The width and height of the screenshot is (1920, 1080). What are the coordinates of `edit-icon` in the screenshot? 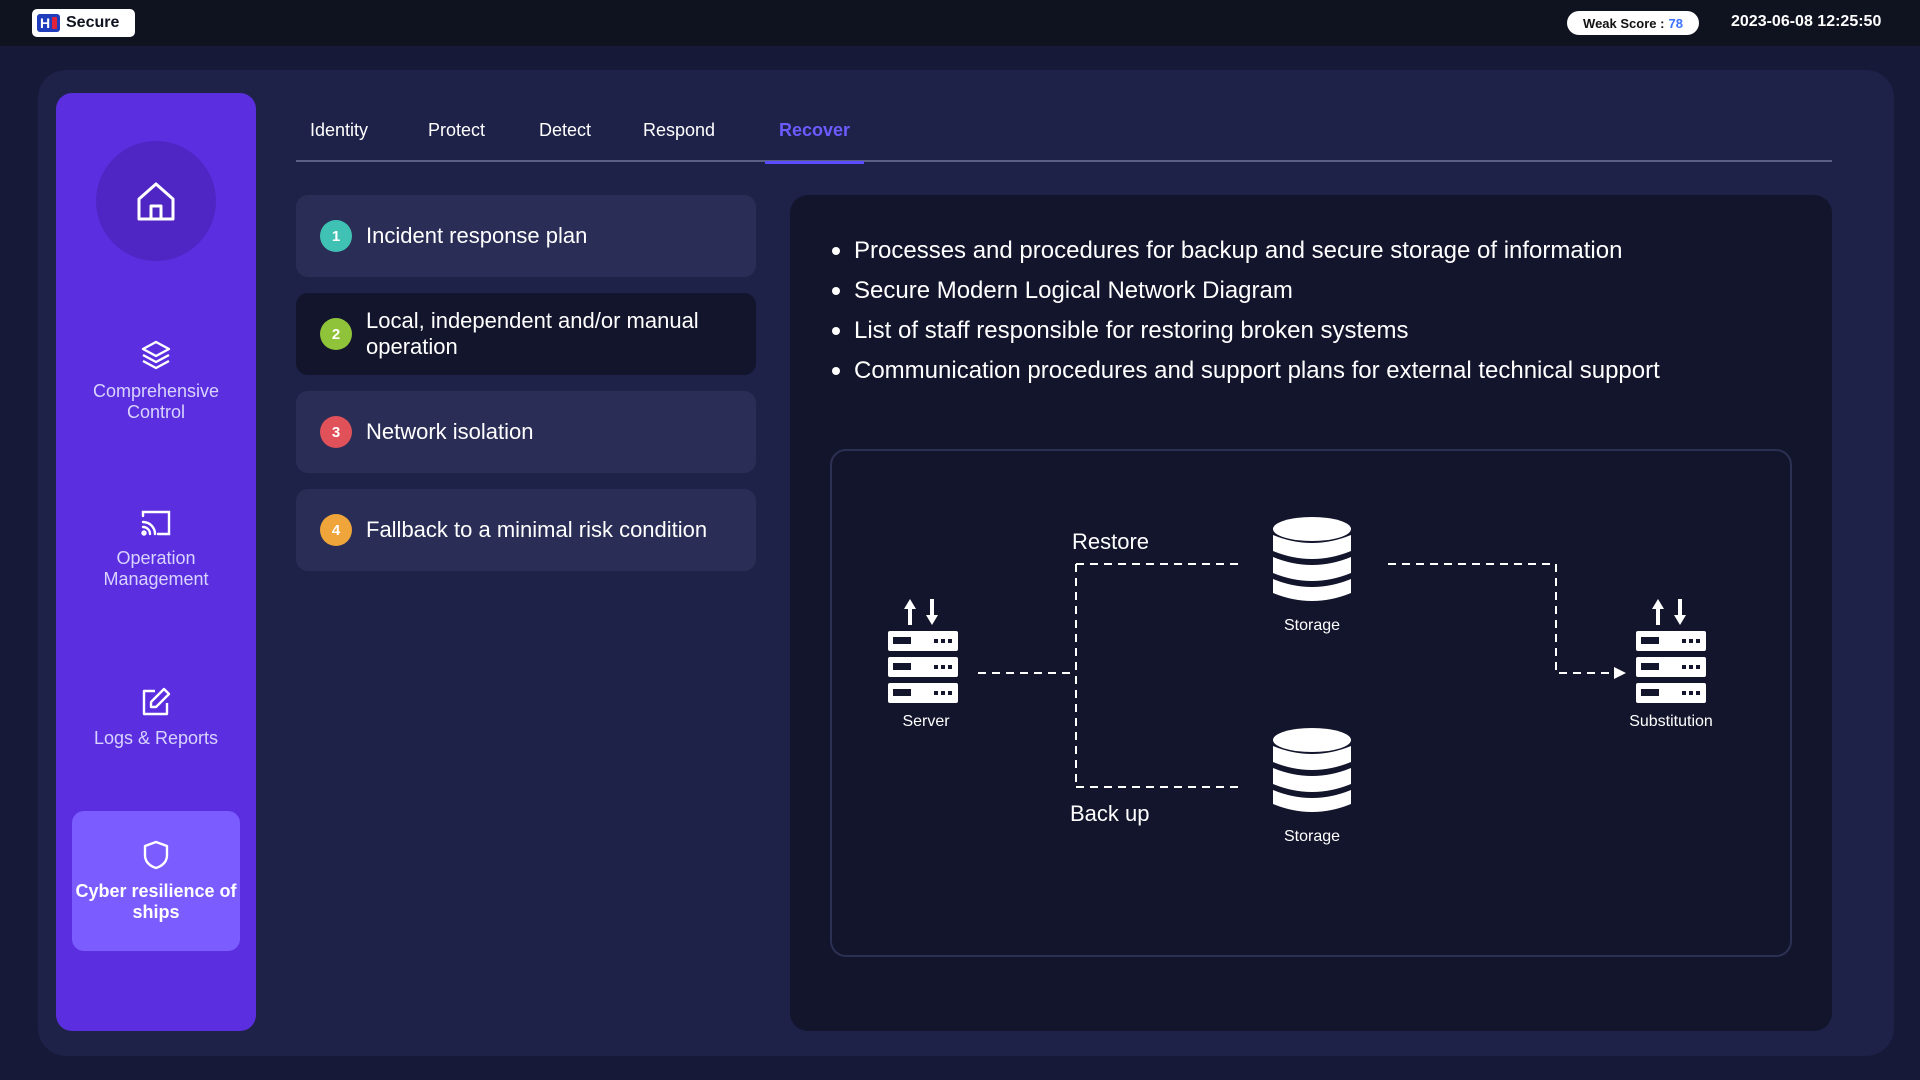 It's located at (156, 701).